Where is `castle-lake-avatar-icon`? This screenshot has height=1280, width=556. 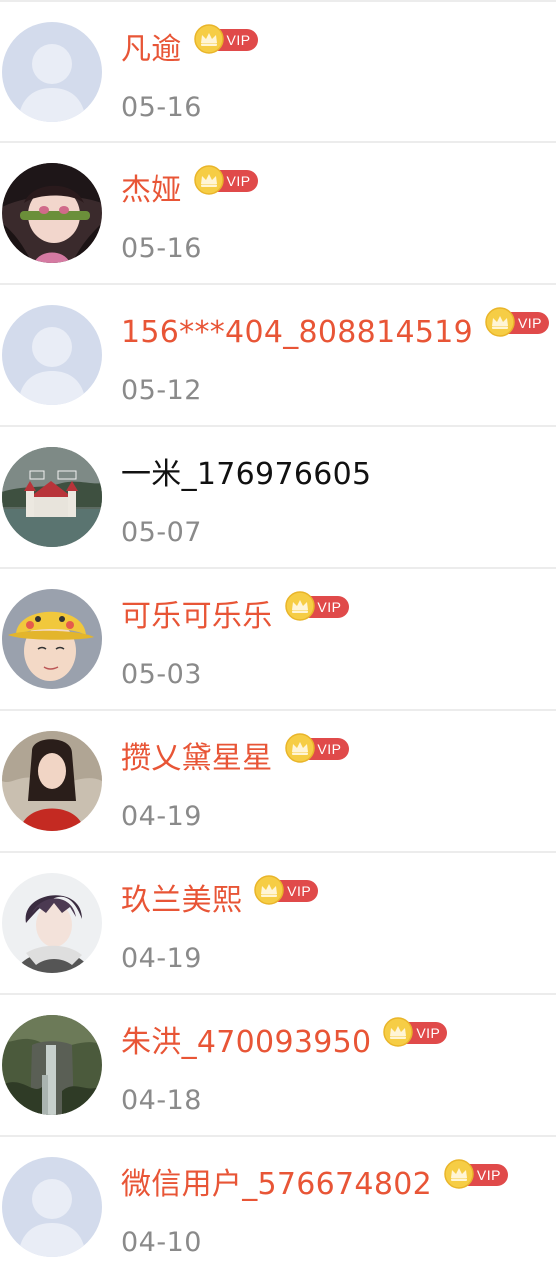
castle-lake-avatar-icon is located at coordinates (52, 497).